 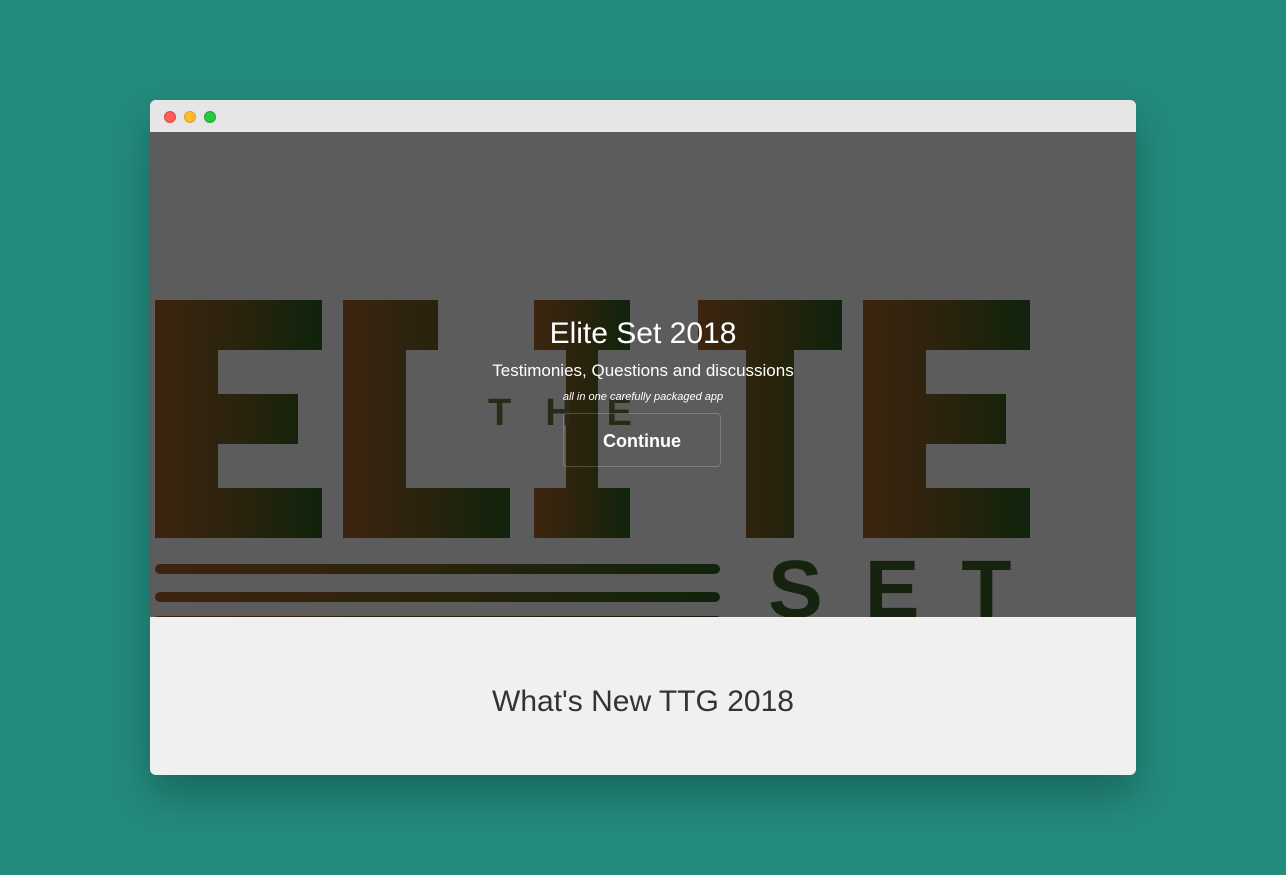 What do you see at coordinates (170, 117) in the screenshot?
I see `close-window-button` at bounding box center [170, 117].